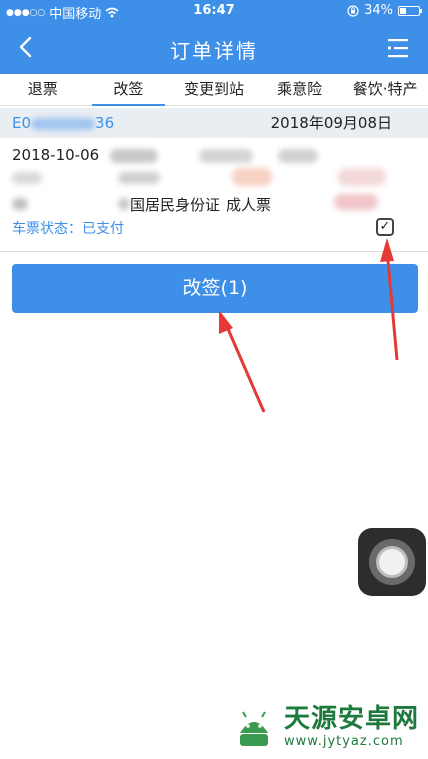 This screenshot has height=759, width=428. Describe the element at coordinates (352, 718) in the screenshot. I see `watermark-name: 天源安卓网` at that location.